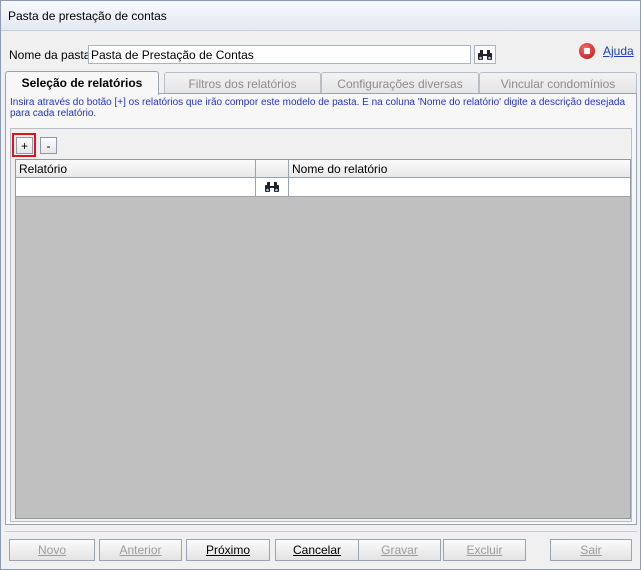 The width and height of the screenshot is (641, 570). What do you see at coordinates (24, 145) in the screenshot?
I see `add-report-button: +` at bounding box center [24, 145].